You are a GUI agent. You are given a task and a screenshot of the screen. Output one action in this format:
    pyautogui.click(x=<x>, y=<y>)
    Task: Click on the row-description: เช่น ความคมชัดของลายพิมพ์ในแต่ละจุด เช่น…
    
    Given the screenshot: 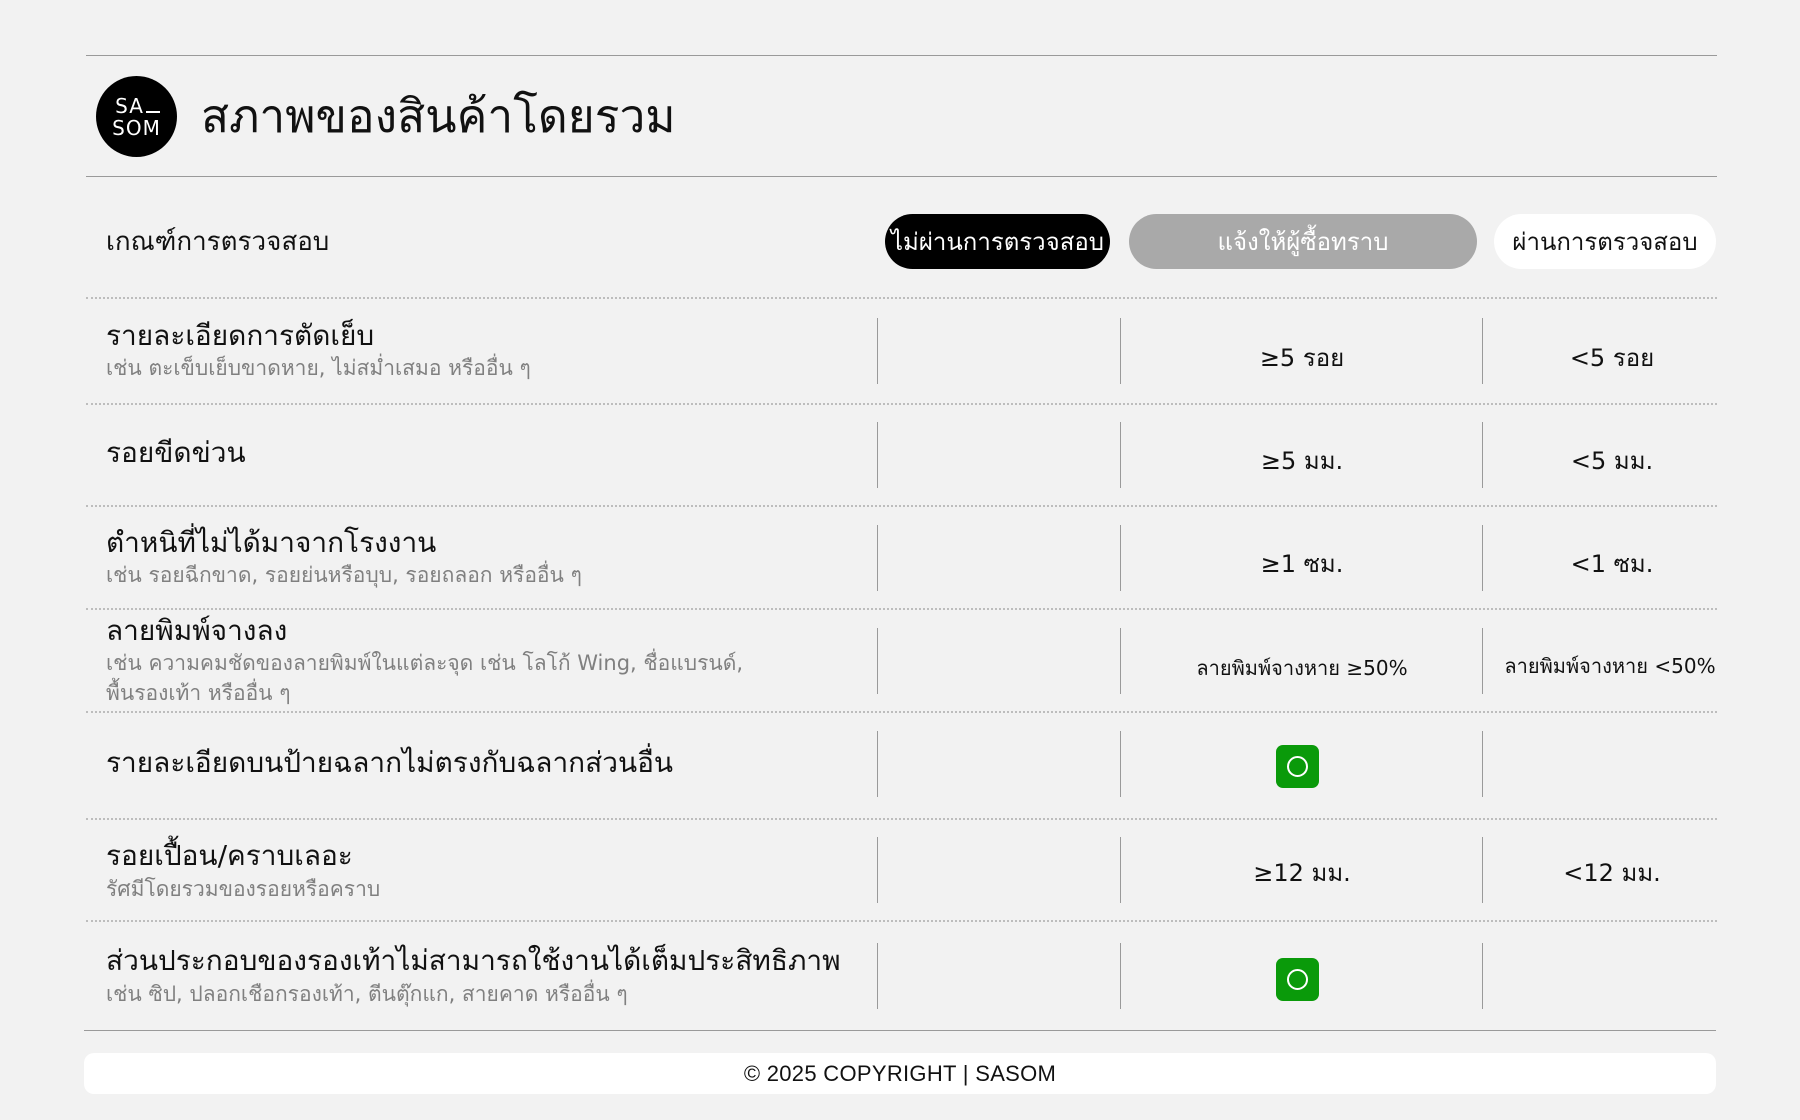 What is the action you would take?
    pyautogui.click(x=425, y=678)
    